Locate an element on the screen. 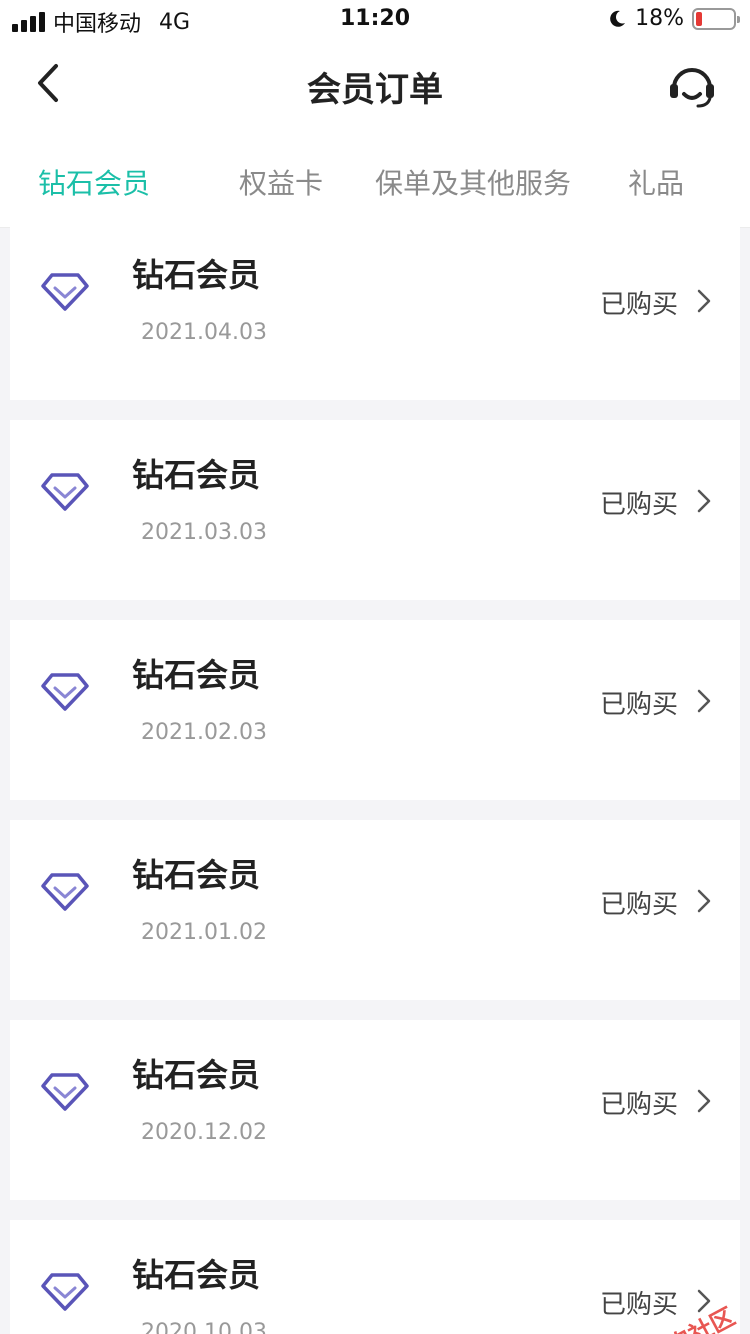 Image resolution: width=750 pixels, height=1334 pixels. category-tabs: 钻石会员 权益卡 保单及其他服务 礼品 is located at coordinates (375, 179).